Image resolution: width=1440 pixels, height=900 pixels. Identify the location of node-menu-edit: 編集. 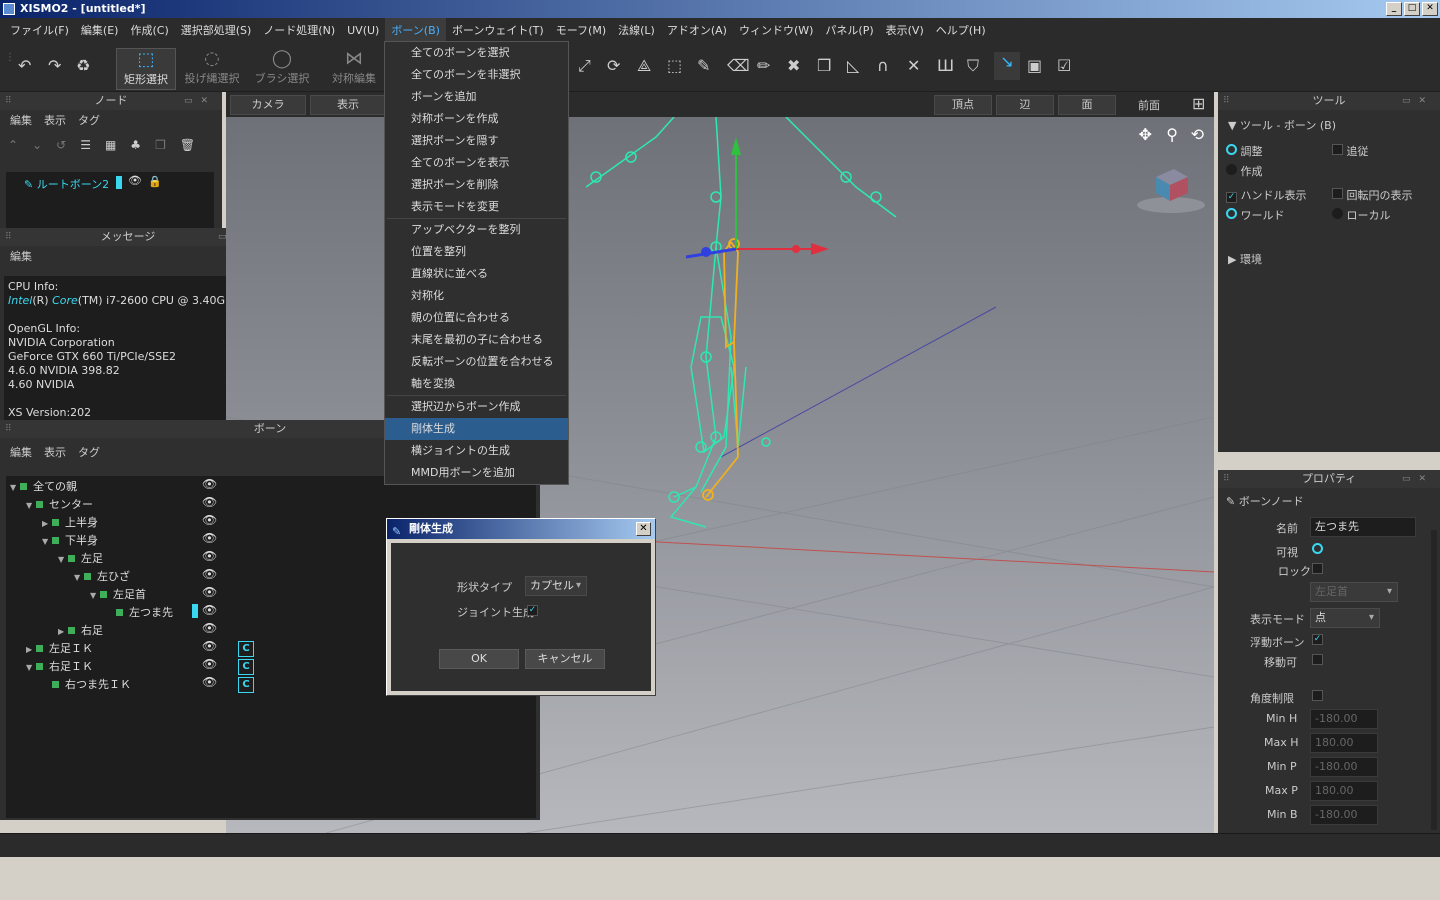
(21, 121).